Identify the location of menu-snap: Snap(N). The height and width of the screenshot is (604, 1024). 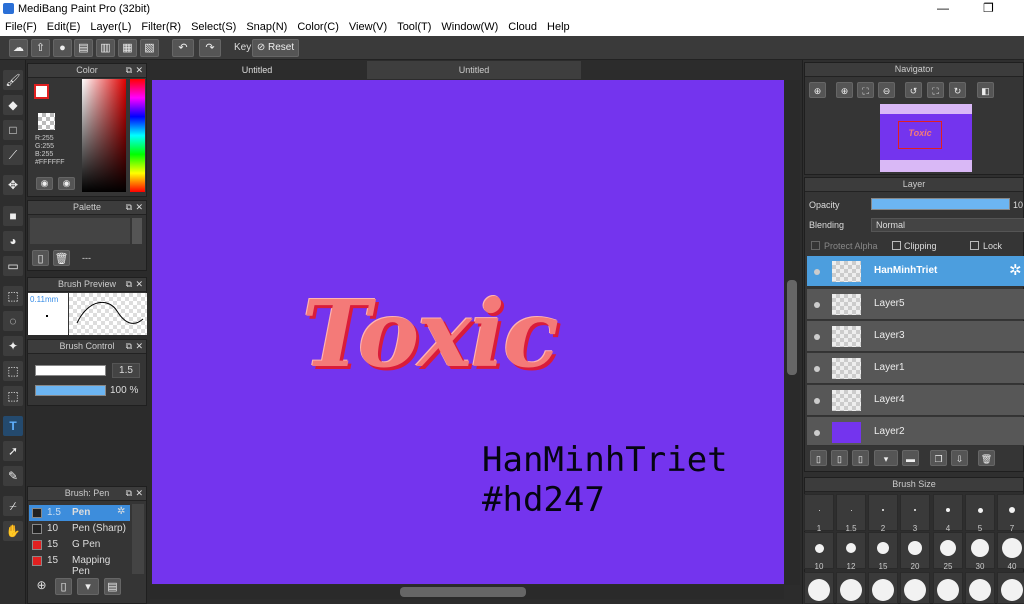
(266, 27).